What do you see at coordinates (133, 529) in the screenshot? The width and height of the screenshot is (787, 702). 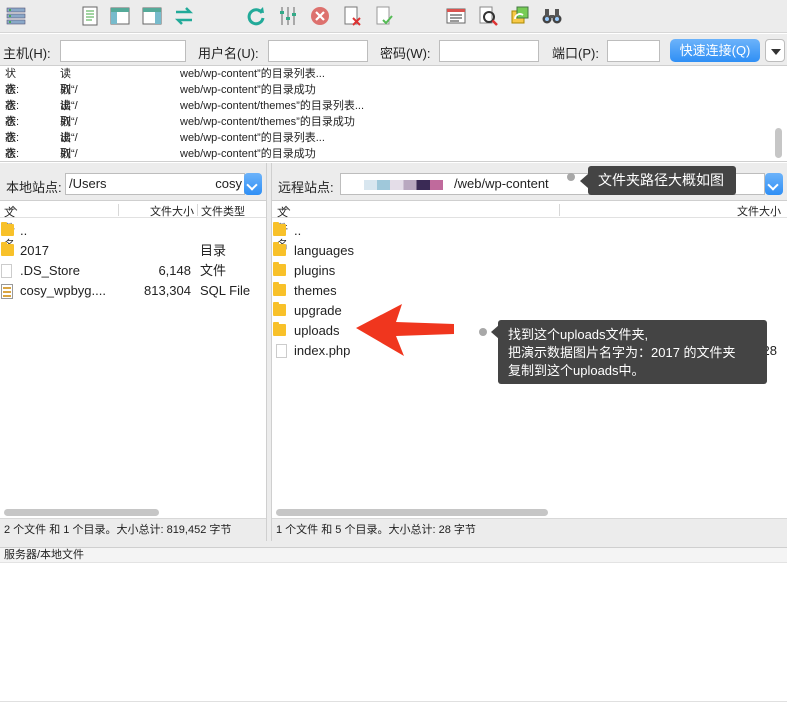 I see `local-status-bar: 2 个文件 和 1 个目录。大小总计: 819,452 字节` at bounding box center [133, 529].